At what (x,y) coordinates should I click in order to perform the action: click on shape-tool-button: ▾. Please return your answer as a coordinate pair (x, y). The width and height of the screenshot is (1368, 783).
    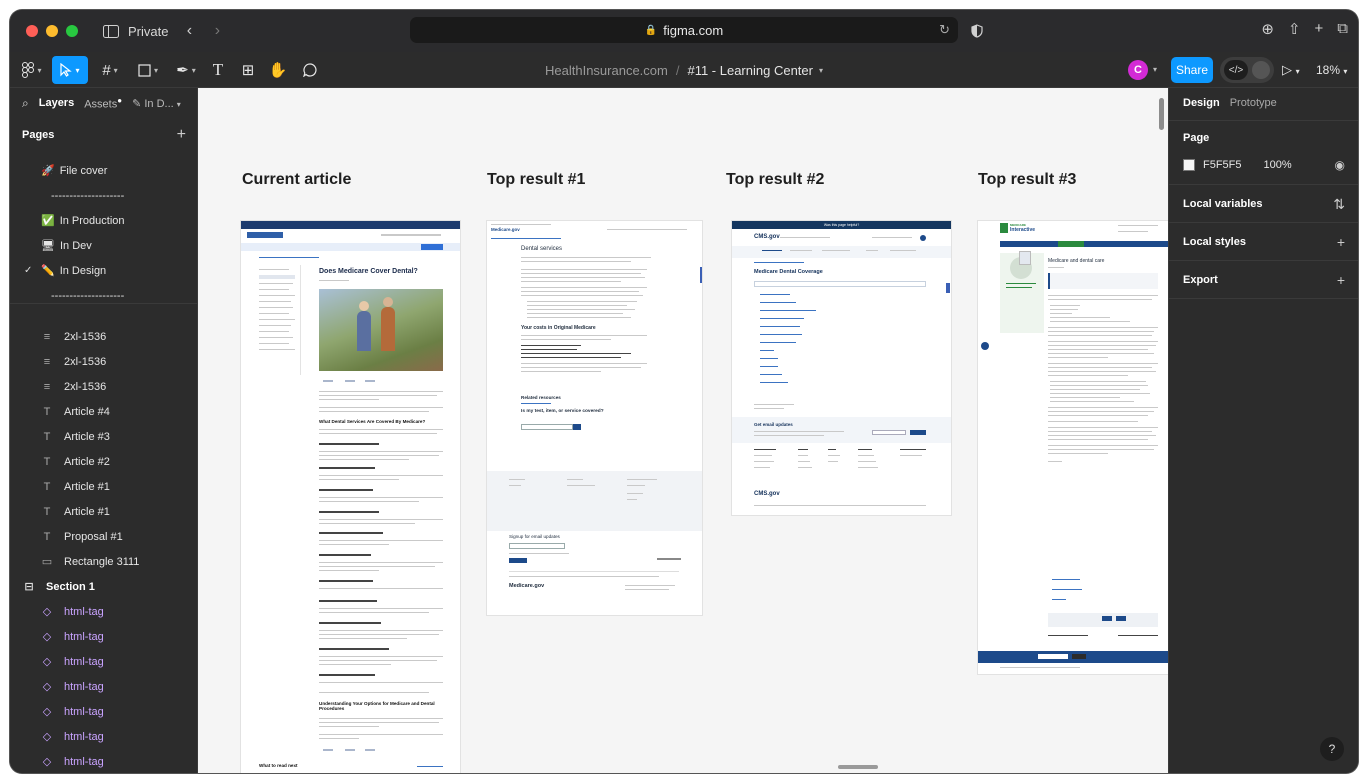
    Looking at the image, I should click on (148, 70).